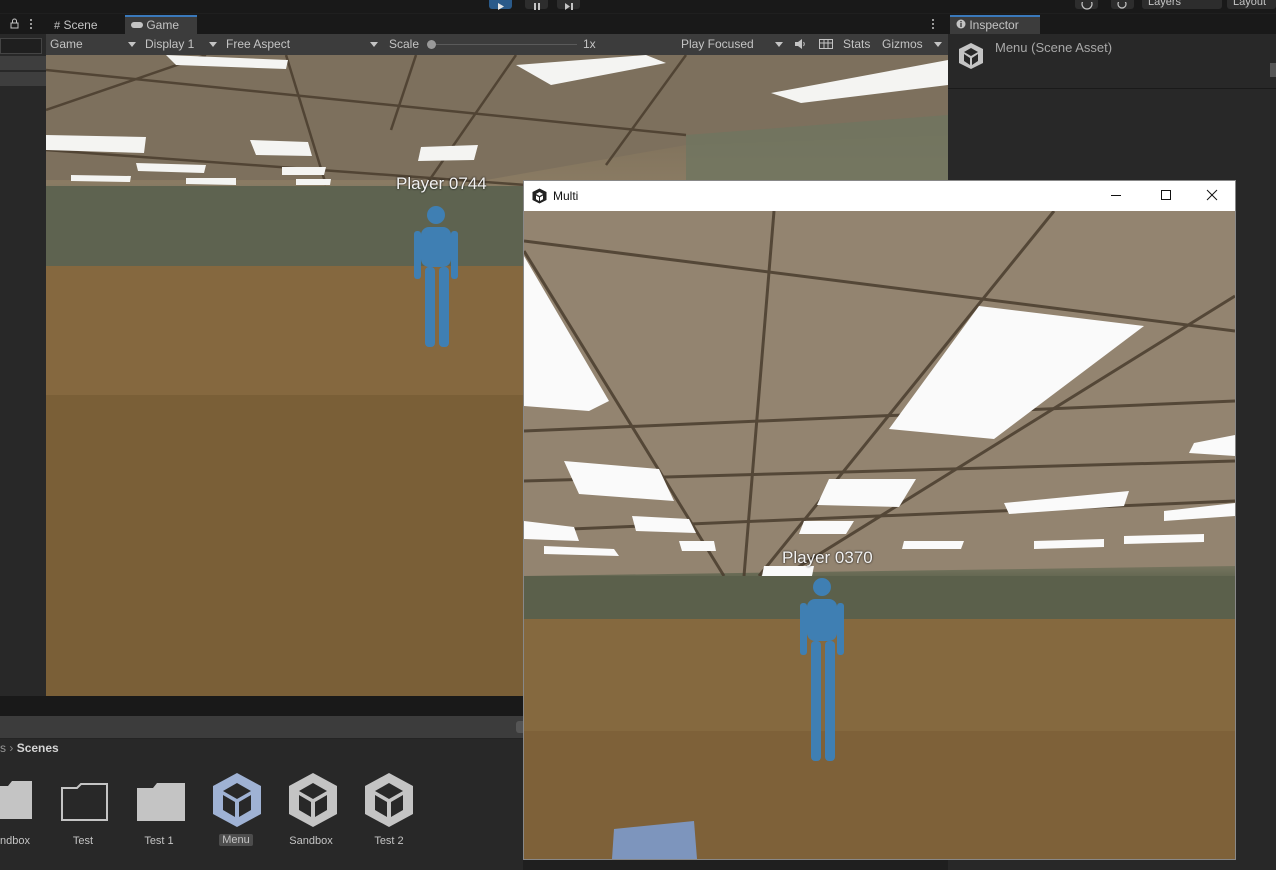 The image size is (1276, 870). What do you see at coordinates (827, 557) in the screenshot?
I see `player-name-label: Player 0370` at bounding box center [827, 557].